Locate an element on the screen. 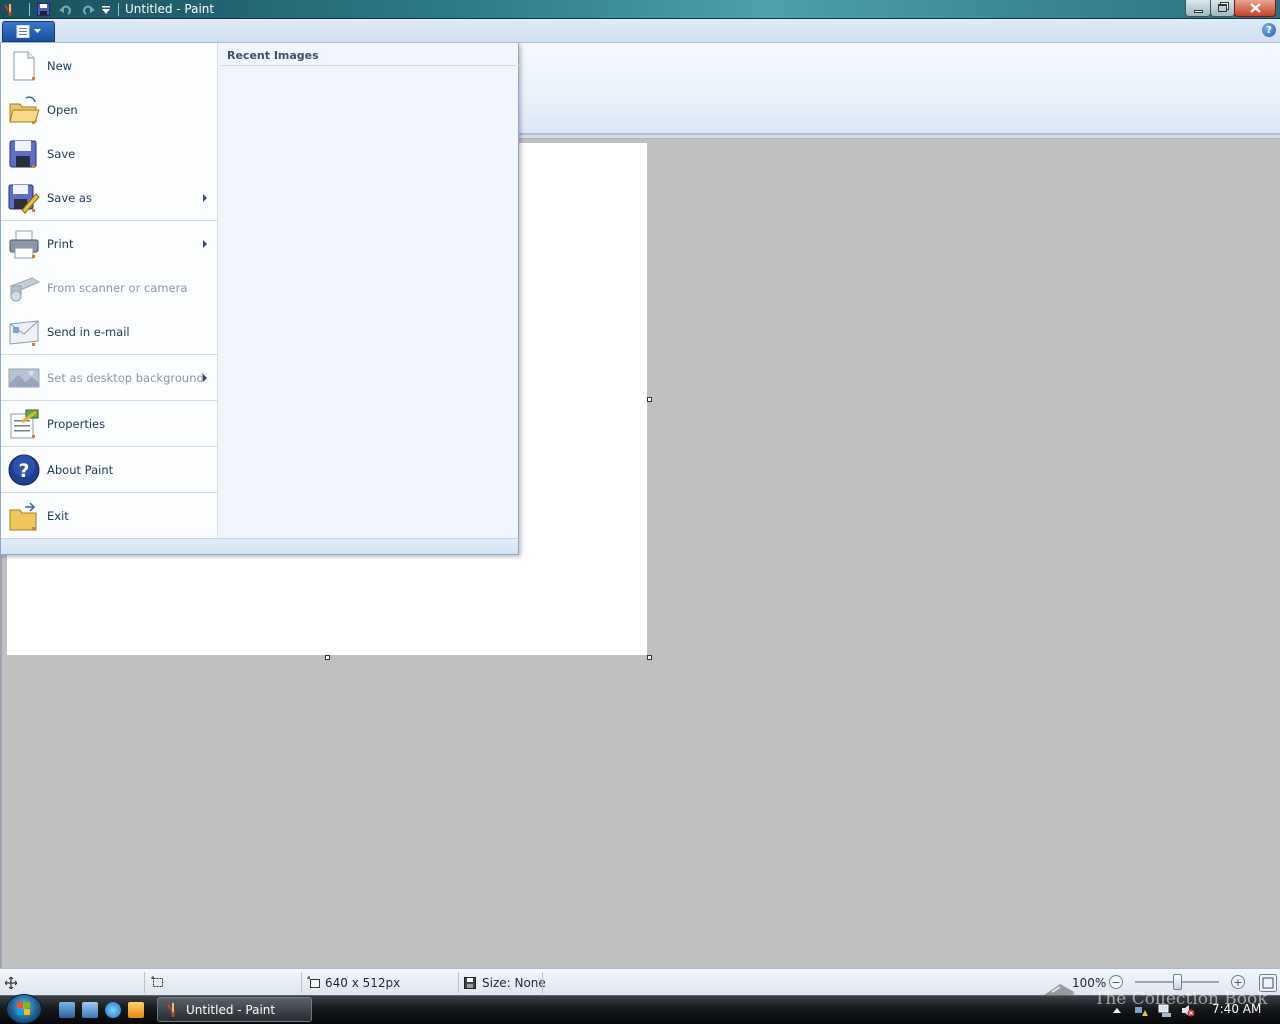 The height and width of the screenshot is (1024, 1280). menu-item-print: Print is located at coordinates (109, 244).